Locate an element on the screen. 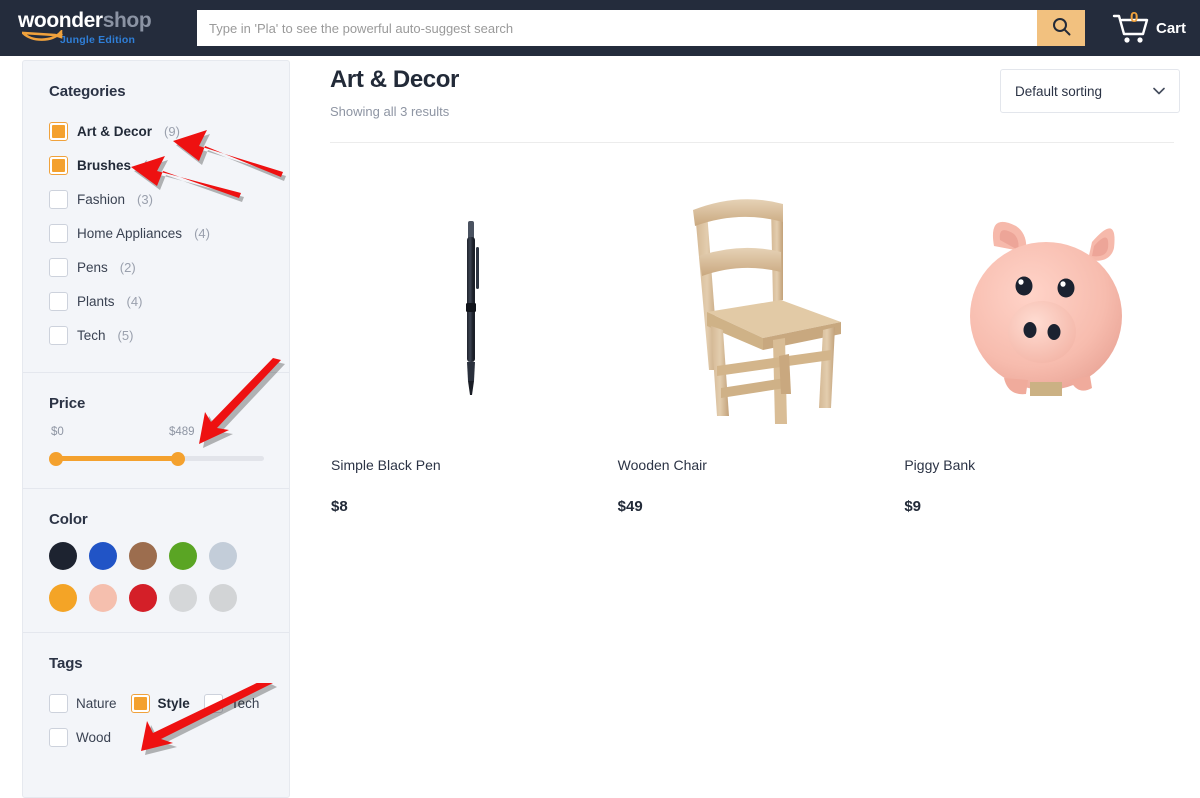  product-card-piggy-bank: Piggy Bank $9 is located at coordinates (1046, 335).